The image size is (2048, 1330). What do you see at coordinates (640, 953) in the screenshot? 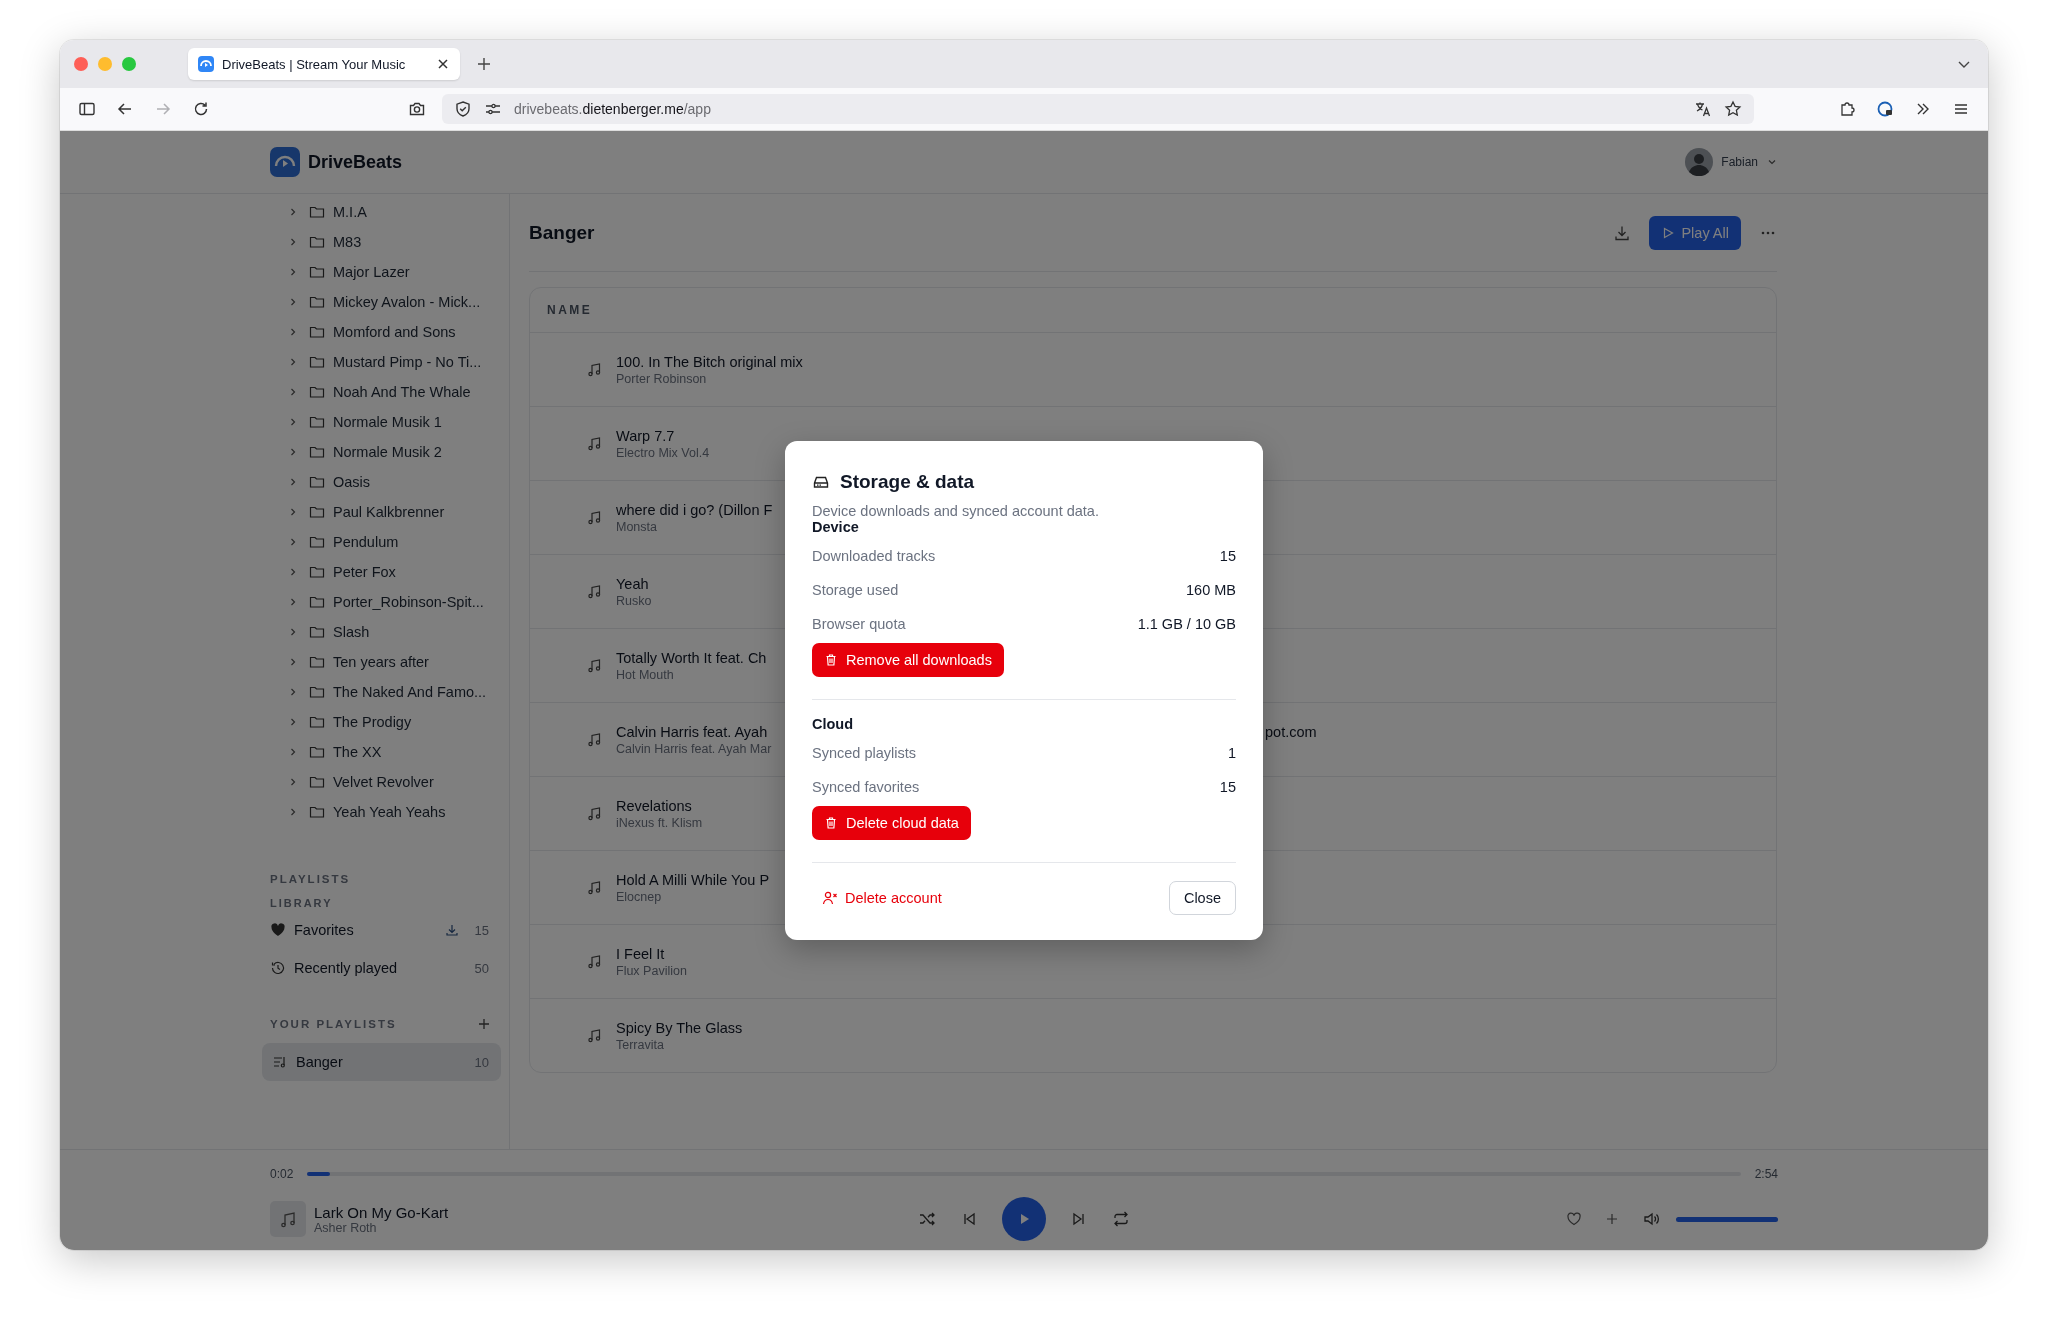
I see `track-title: I Feel It` at bounding box center [640, 953].